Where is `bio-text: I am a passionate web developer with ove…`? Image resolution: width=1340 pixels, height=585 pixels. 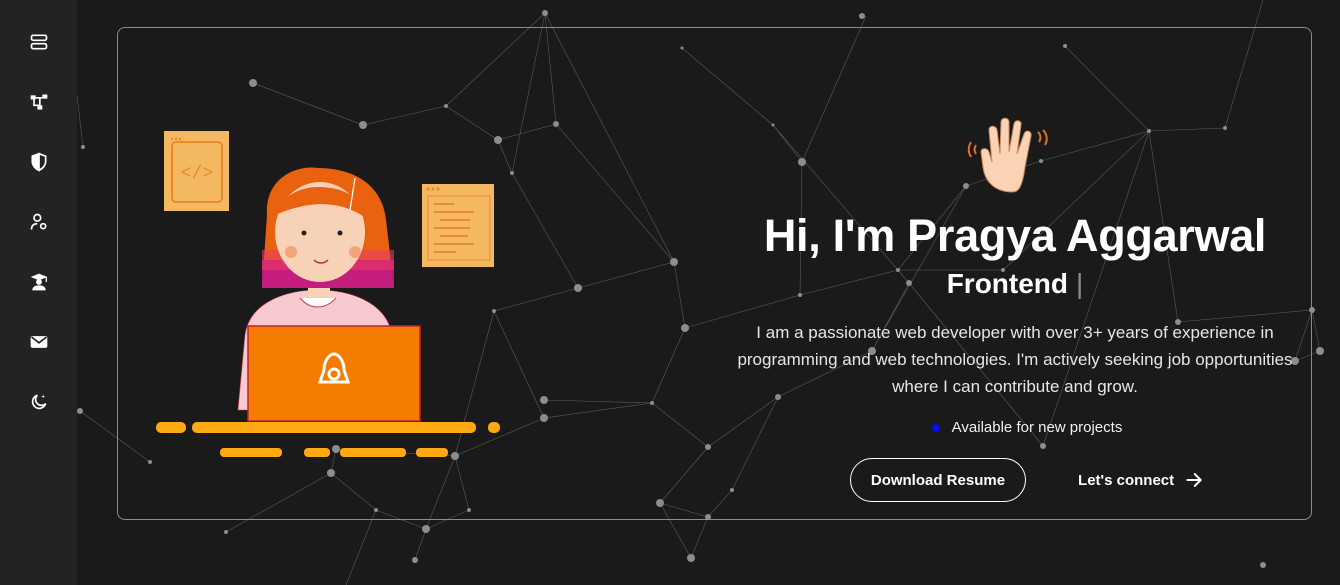 bio-text: I am a passionate web developer with ove… is located at coordinates (1015, 359).